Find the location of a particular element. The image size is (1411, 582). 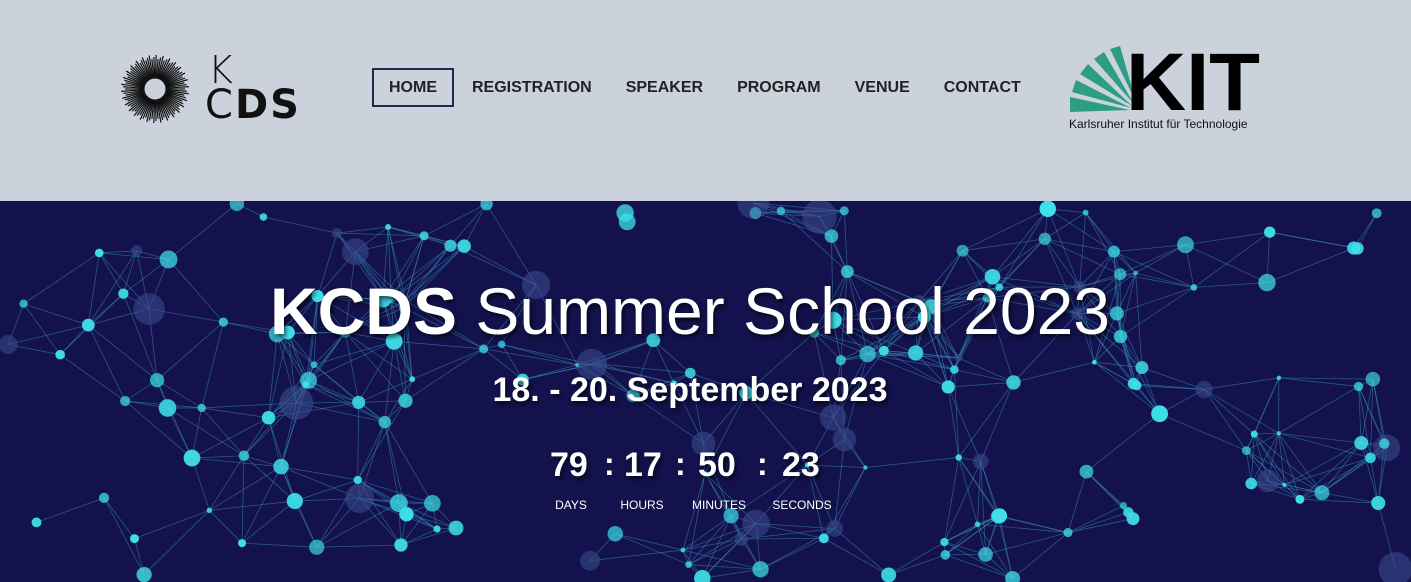

nav-registration: REGISTRATION is located at coordinates (532, 87).